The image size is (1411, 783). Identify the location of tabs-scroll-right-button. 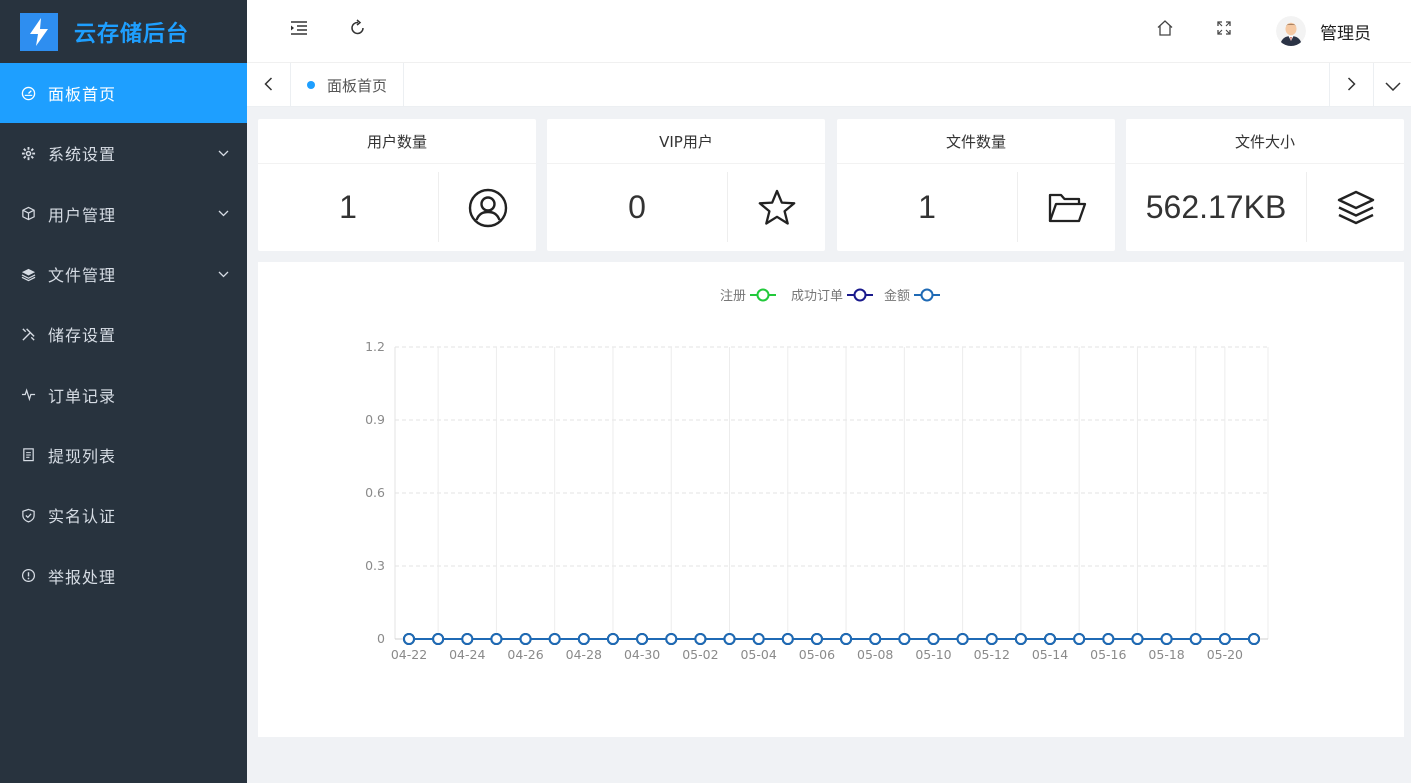
(1351, 85).